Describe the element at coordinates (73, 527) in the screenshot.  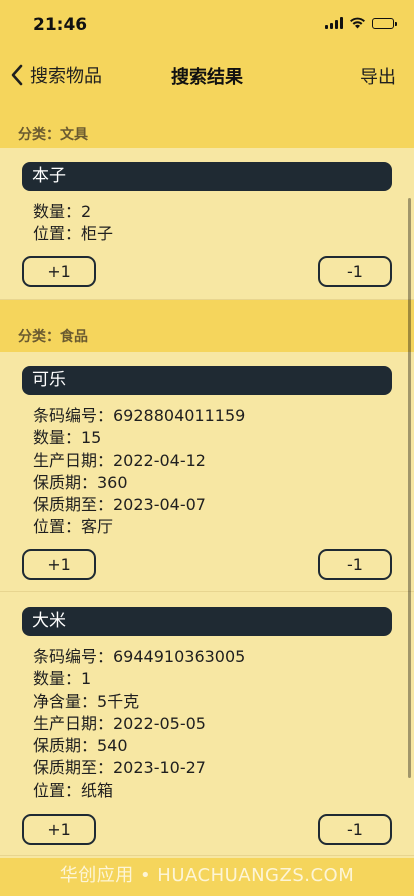
I see `item-field: 位置：客厅` at that location.